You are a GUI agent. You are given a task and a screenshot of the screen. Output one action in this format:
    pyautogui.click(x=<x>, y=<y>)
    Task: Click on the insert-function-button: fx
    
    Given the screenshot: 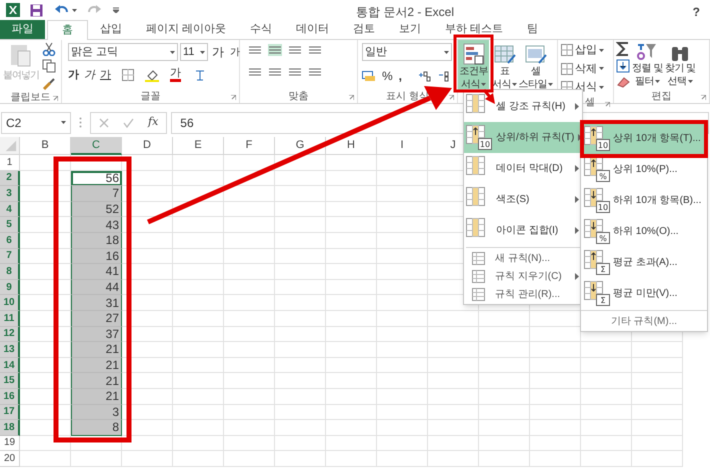 What is the action you would take?
    pyautogui.click(x=153, y=122)
    